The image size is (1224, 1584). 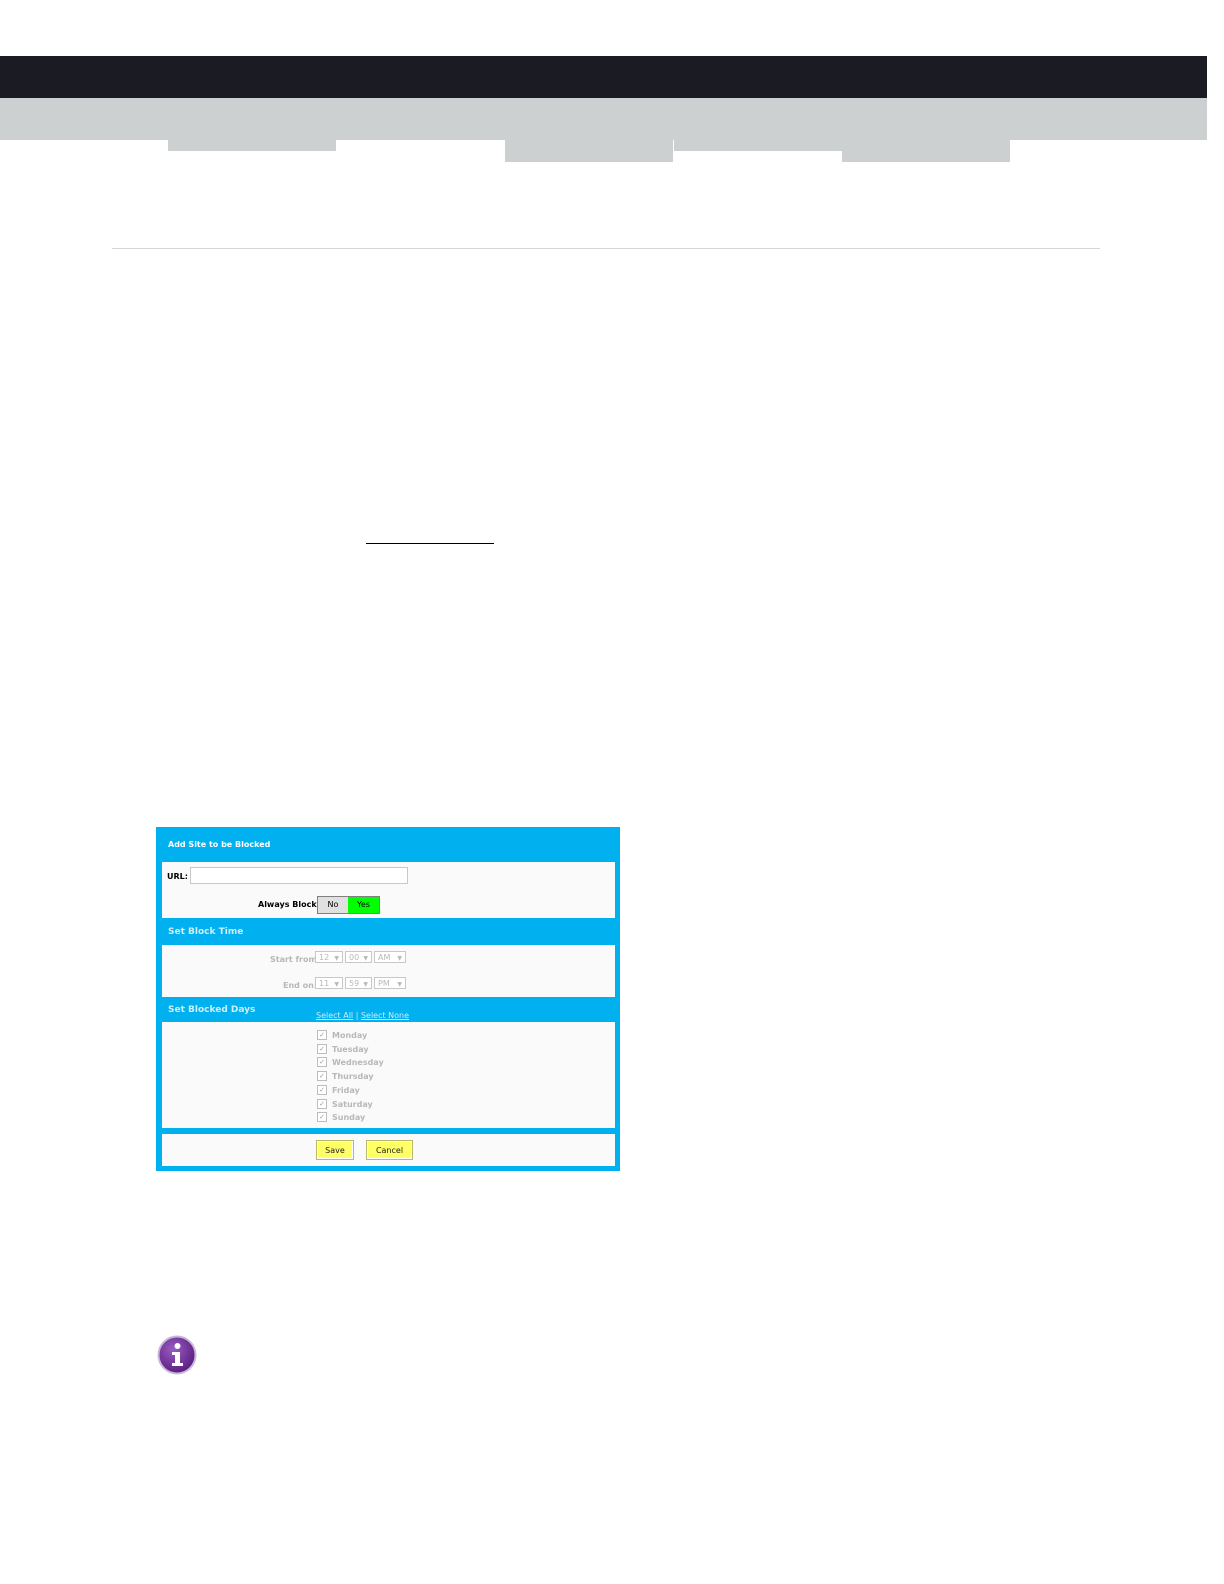 What do you see at coordinates (350, 1049) in the screenshot?
I see `day-label: Tuesday` at bounding box center [350, 1049].